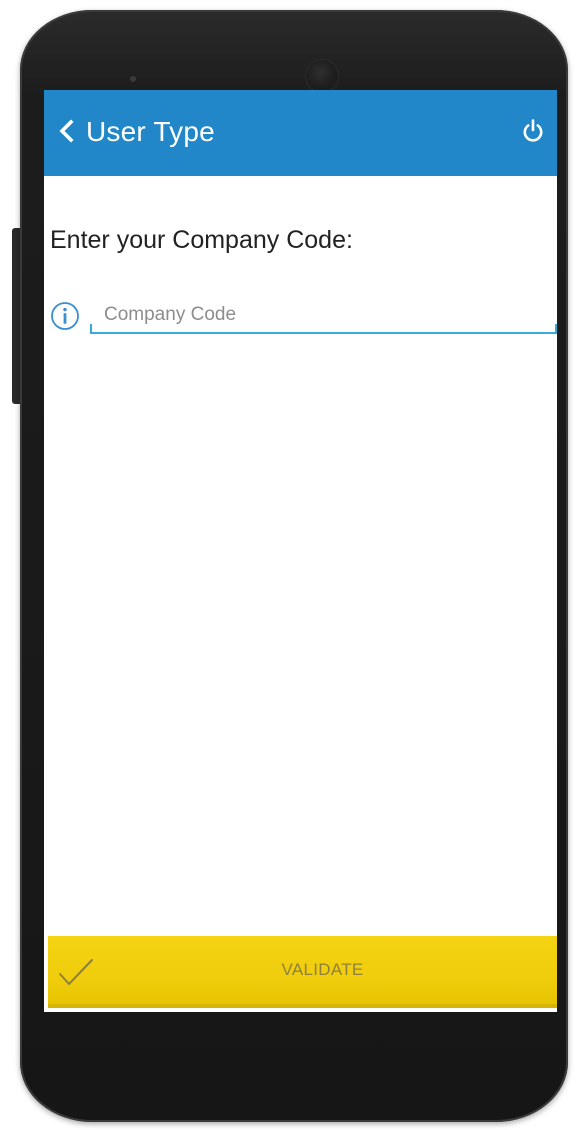 This screenshot has width=578, height=1130. Describe the element at coordinates (65, 316) in the screenshot. I see `info-icon` at that location.